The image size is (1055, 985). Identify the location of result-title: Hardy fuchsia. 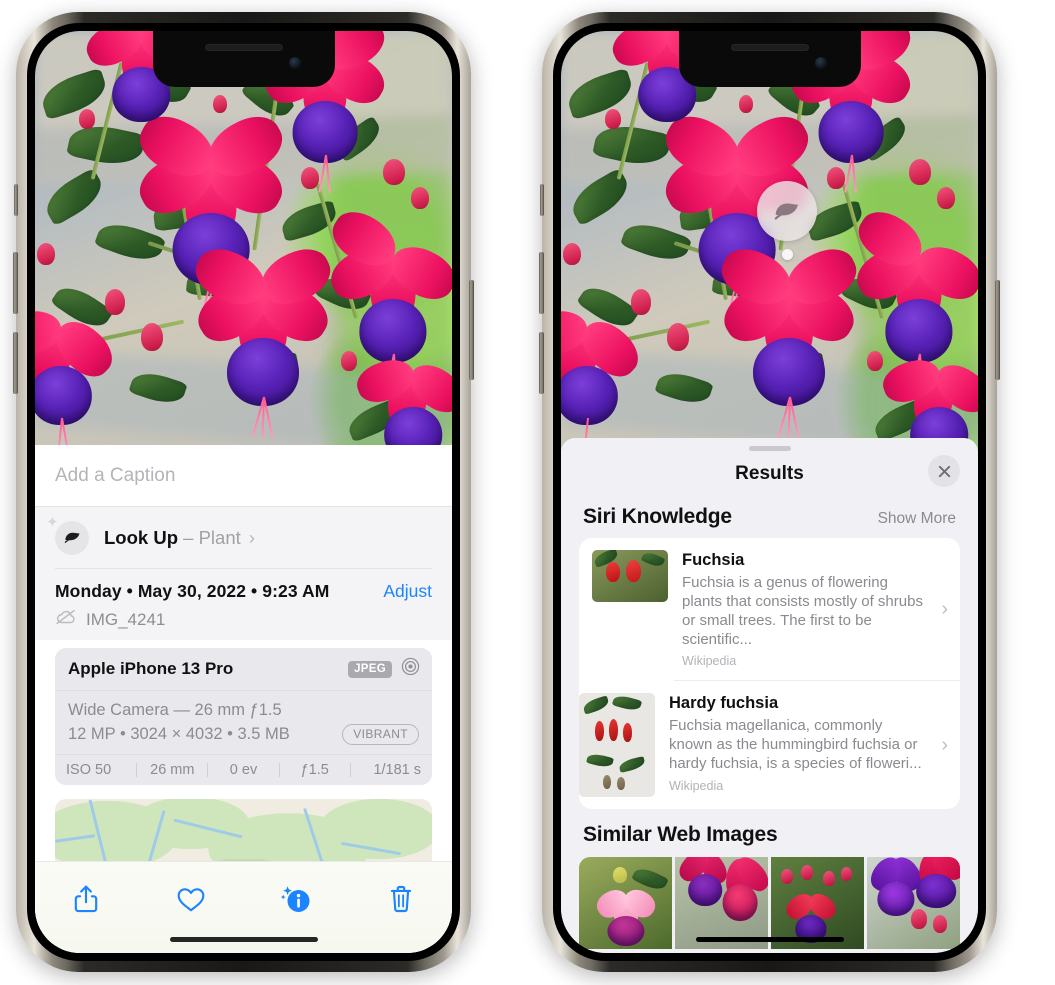
(724, 703).